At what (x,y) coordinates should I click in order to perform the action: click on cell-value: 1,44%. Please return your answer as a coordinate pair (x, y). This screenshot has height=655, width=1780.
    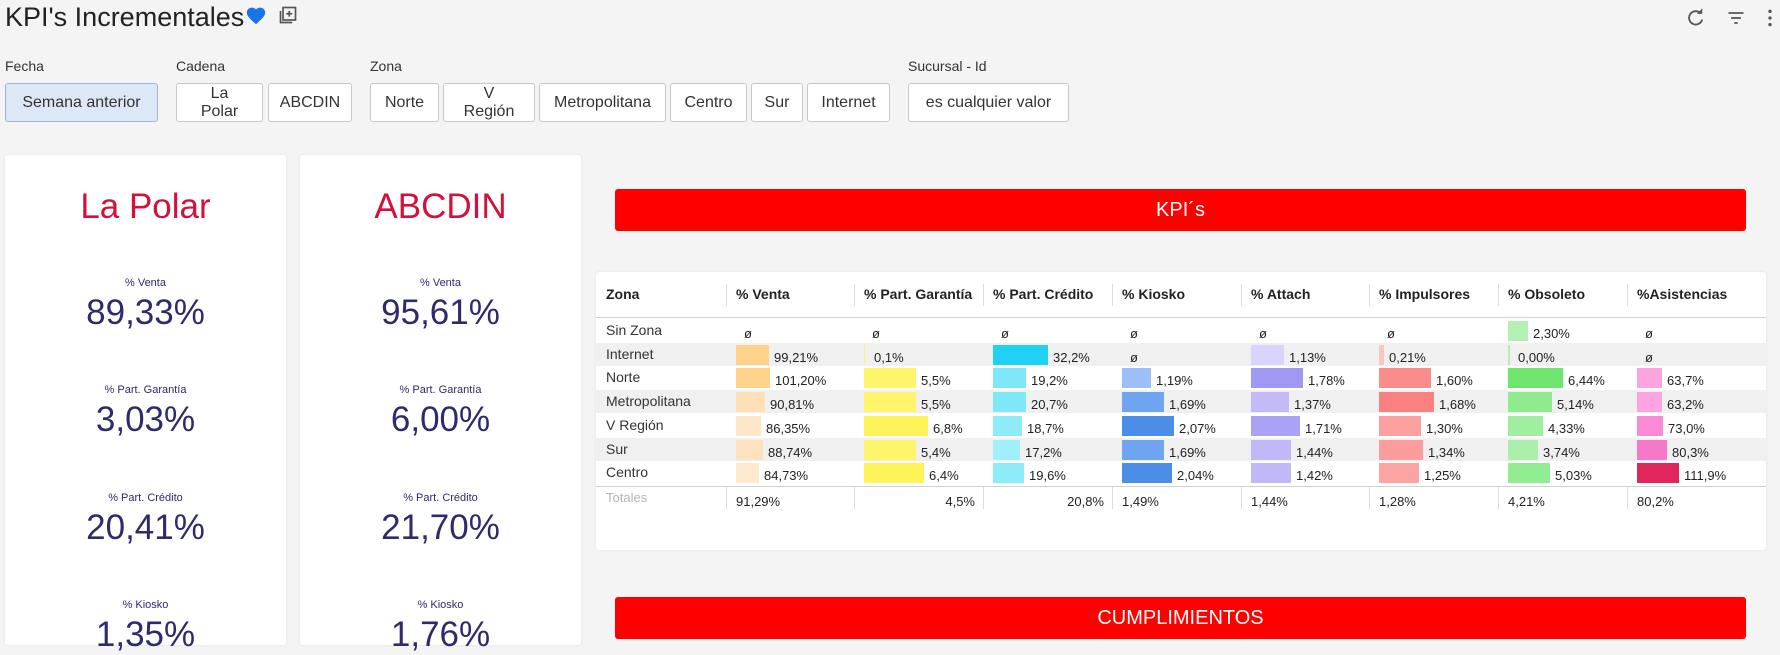
    Looking at the image, I should click on (1314, 452).